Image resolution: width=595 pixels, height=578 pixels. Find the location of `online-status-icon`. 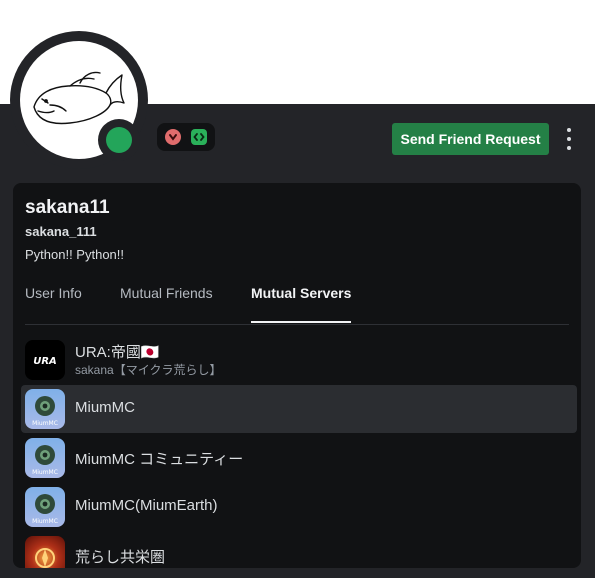

online-status-icon is located at coordinates (119, 140).